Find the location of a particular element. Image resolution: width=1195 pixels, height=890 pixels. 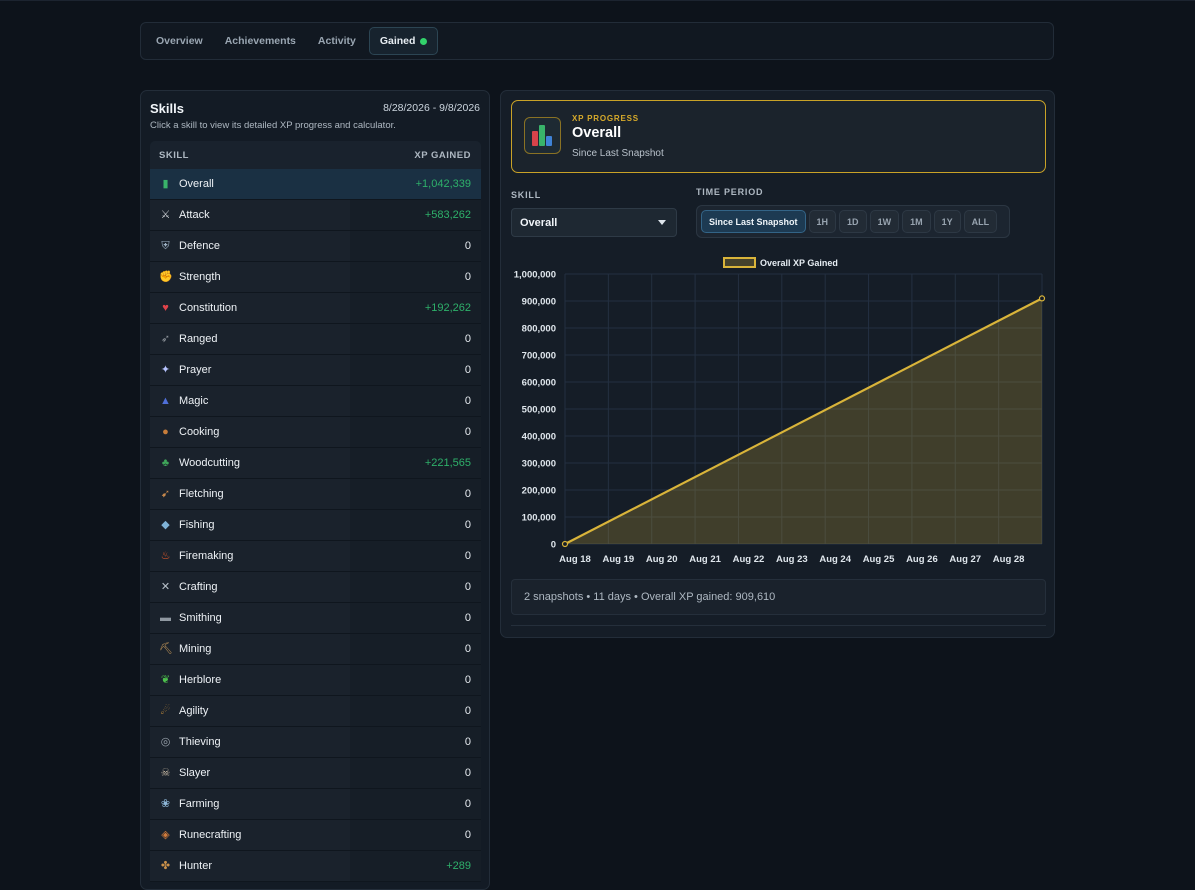

skill-name-cell: ❀ Farming is located at coordinates (189, 804).